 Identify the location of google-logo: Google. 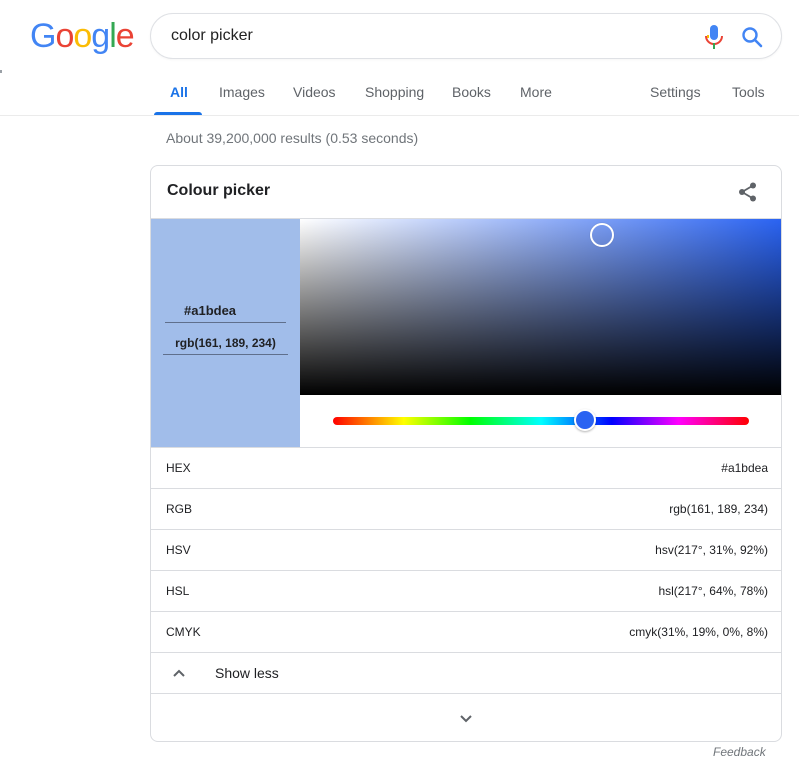
(82, 36).